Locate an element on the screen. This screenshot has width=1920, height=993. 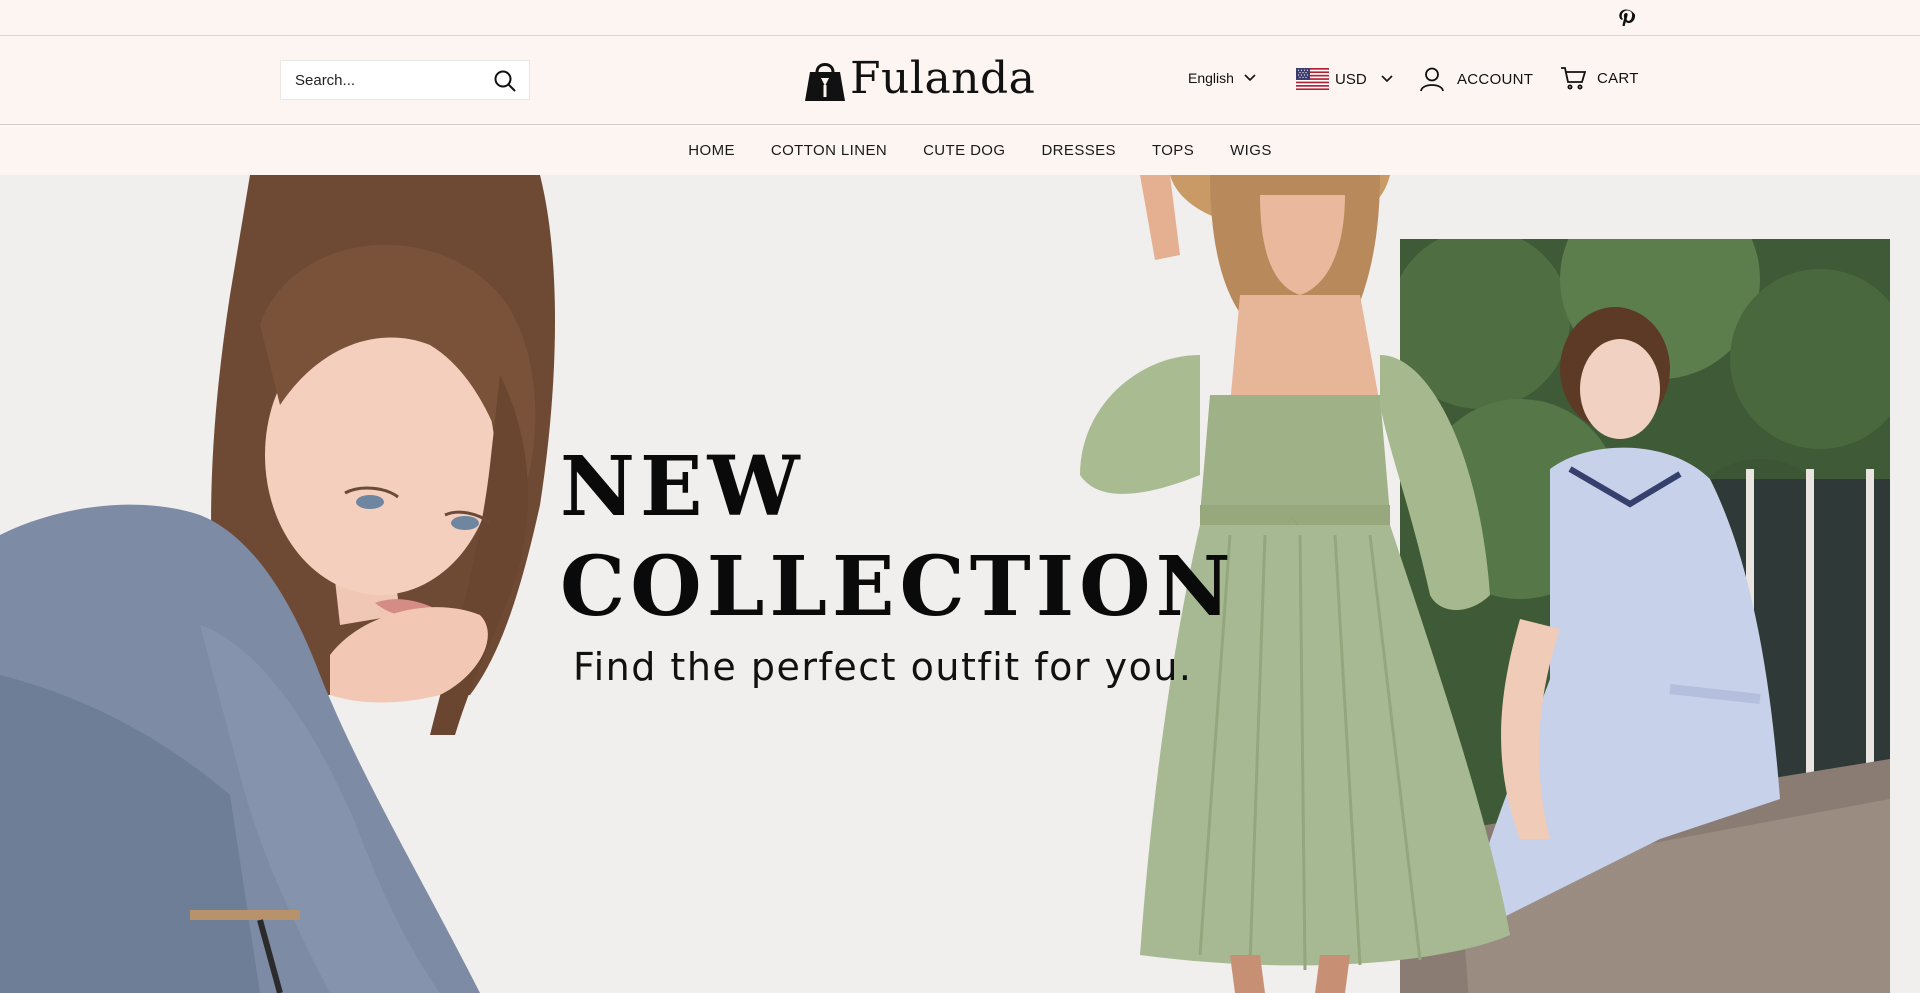
language-selector: English is located at coordinates (1222, 78).